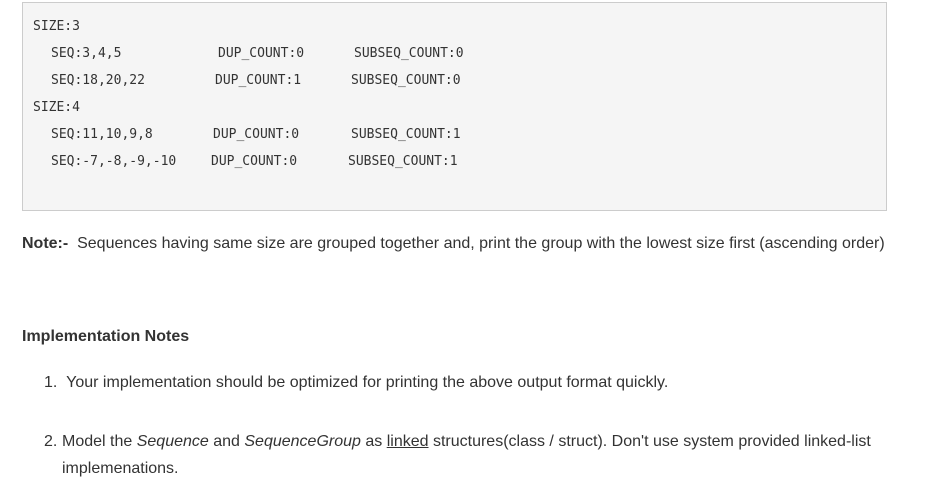 The image size is (929, 496). Describe the element at coordinates (51, 382) in the screenshot. I see `list-item-number: 1.` at that location.